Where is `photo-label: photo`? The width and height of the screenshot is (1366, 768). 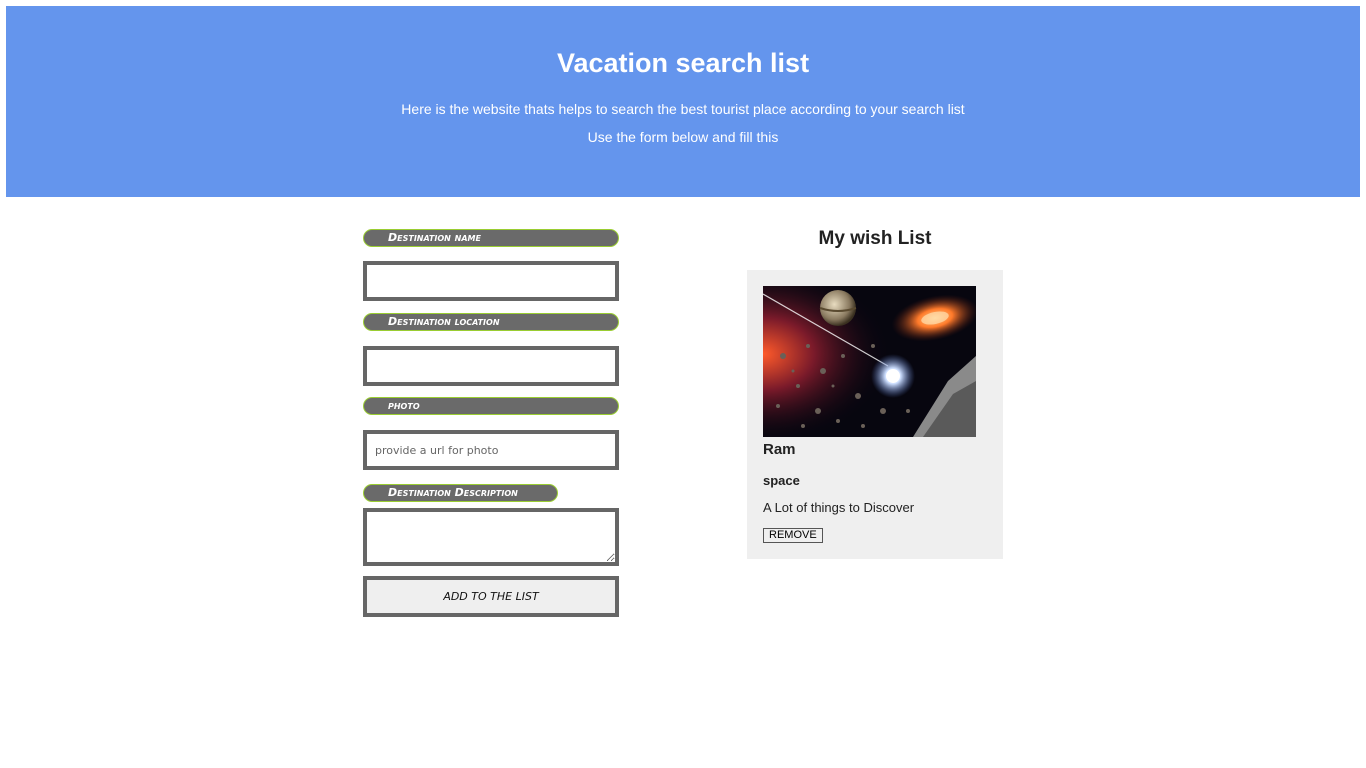 photo-label: photo is located at coordinates (491, 406).